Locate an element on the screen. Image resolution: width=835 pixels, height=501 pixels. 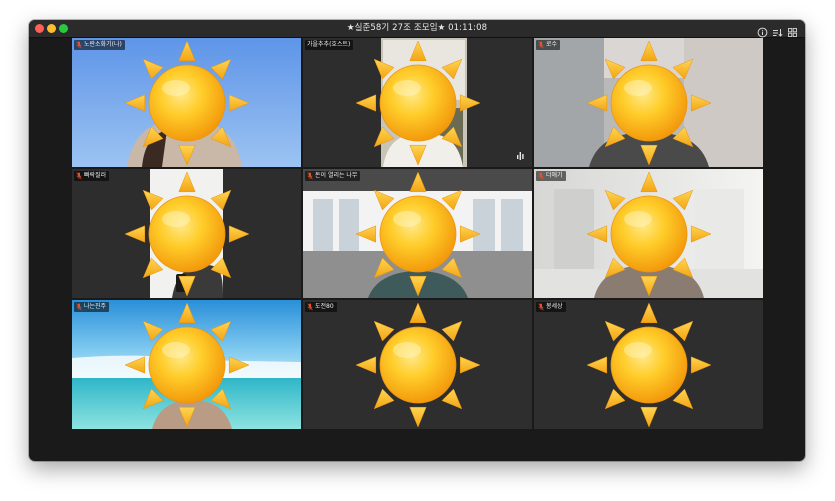
participant-video-tile: 가을추추(호스트) is located at coordinates (417, 102).